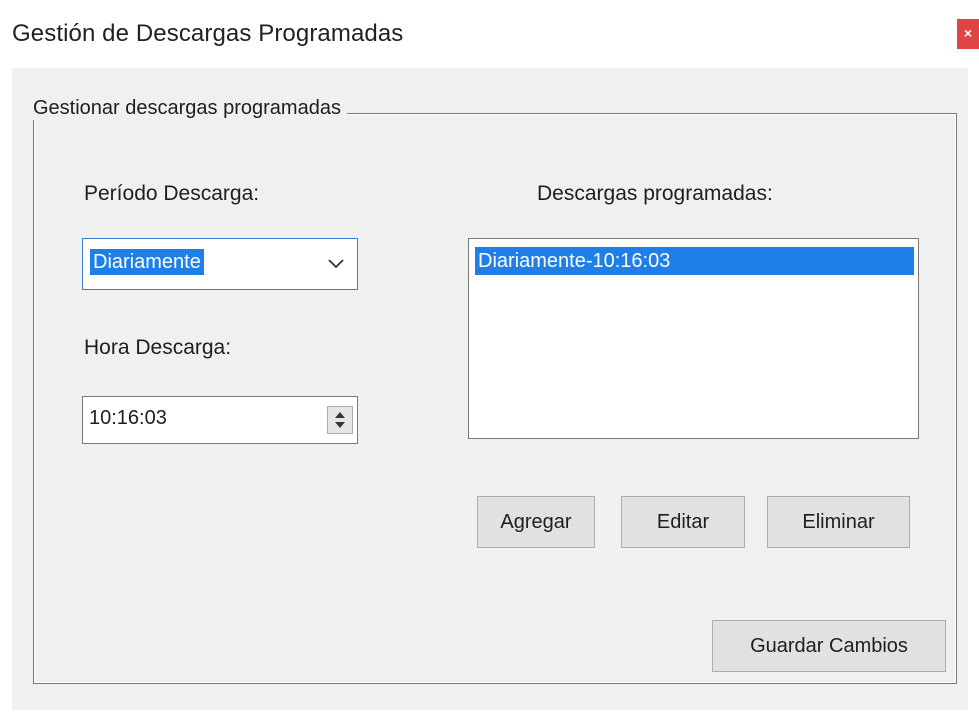 The height and width of the screenshot is (715, 979). Describe the element at coordinates (683, 522) in the screenshot. I see `edit-button: Editar` at that location.